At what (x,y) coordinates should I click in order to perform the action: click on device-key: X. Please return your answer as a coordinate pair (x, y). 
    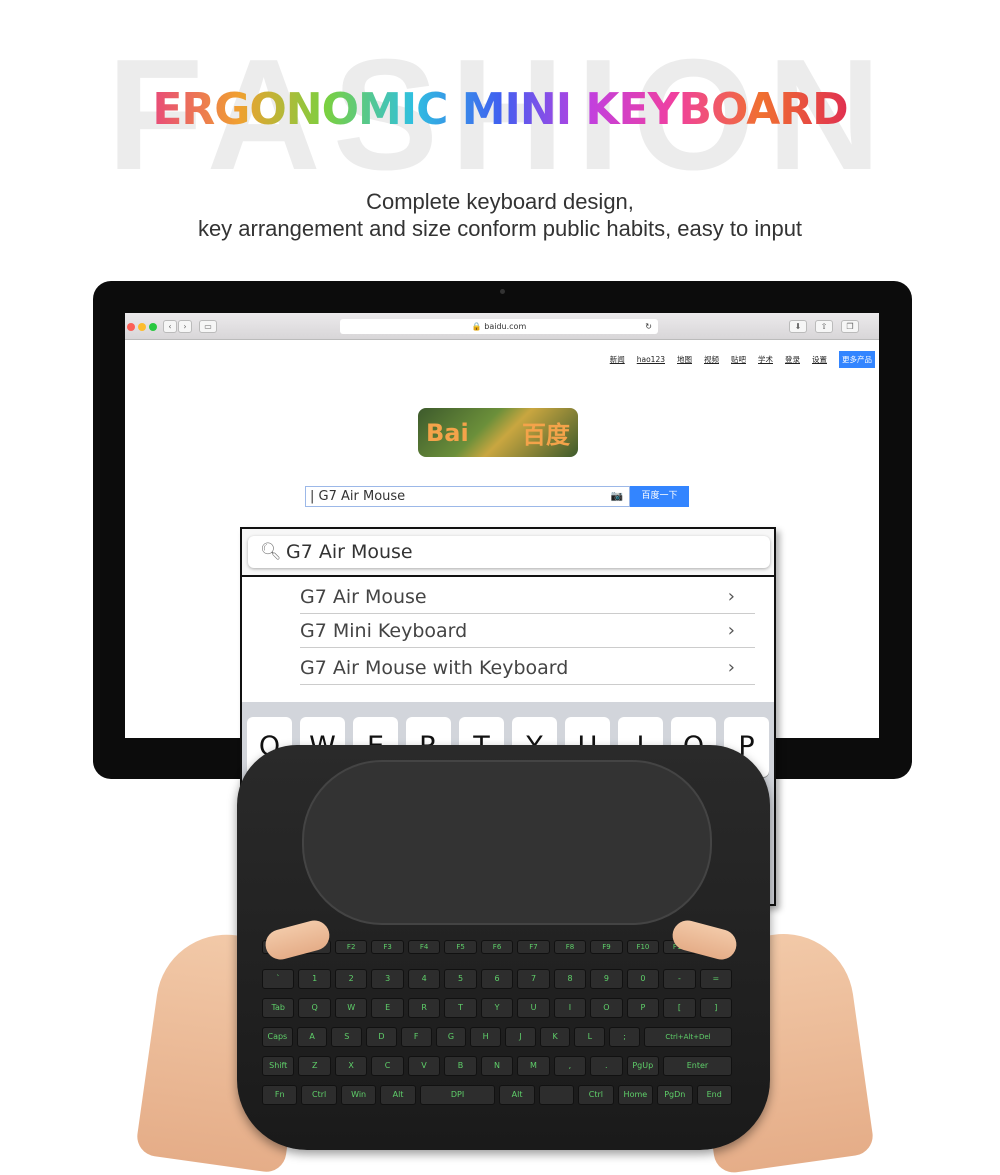
    Looking at the image, I should click on (351, 1066).